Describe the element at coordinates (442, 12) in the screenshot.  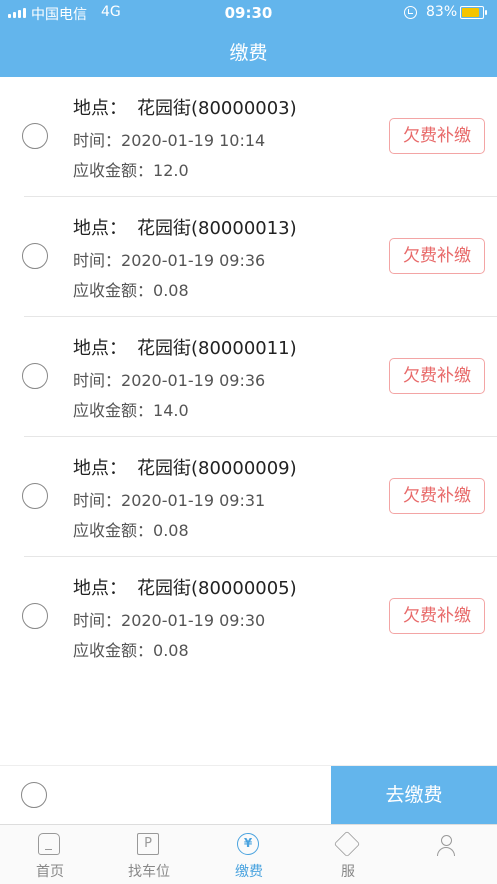
I see `battery-percent: 83%` at that location.